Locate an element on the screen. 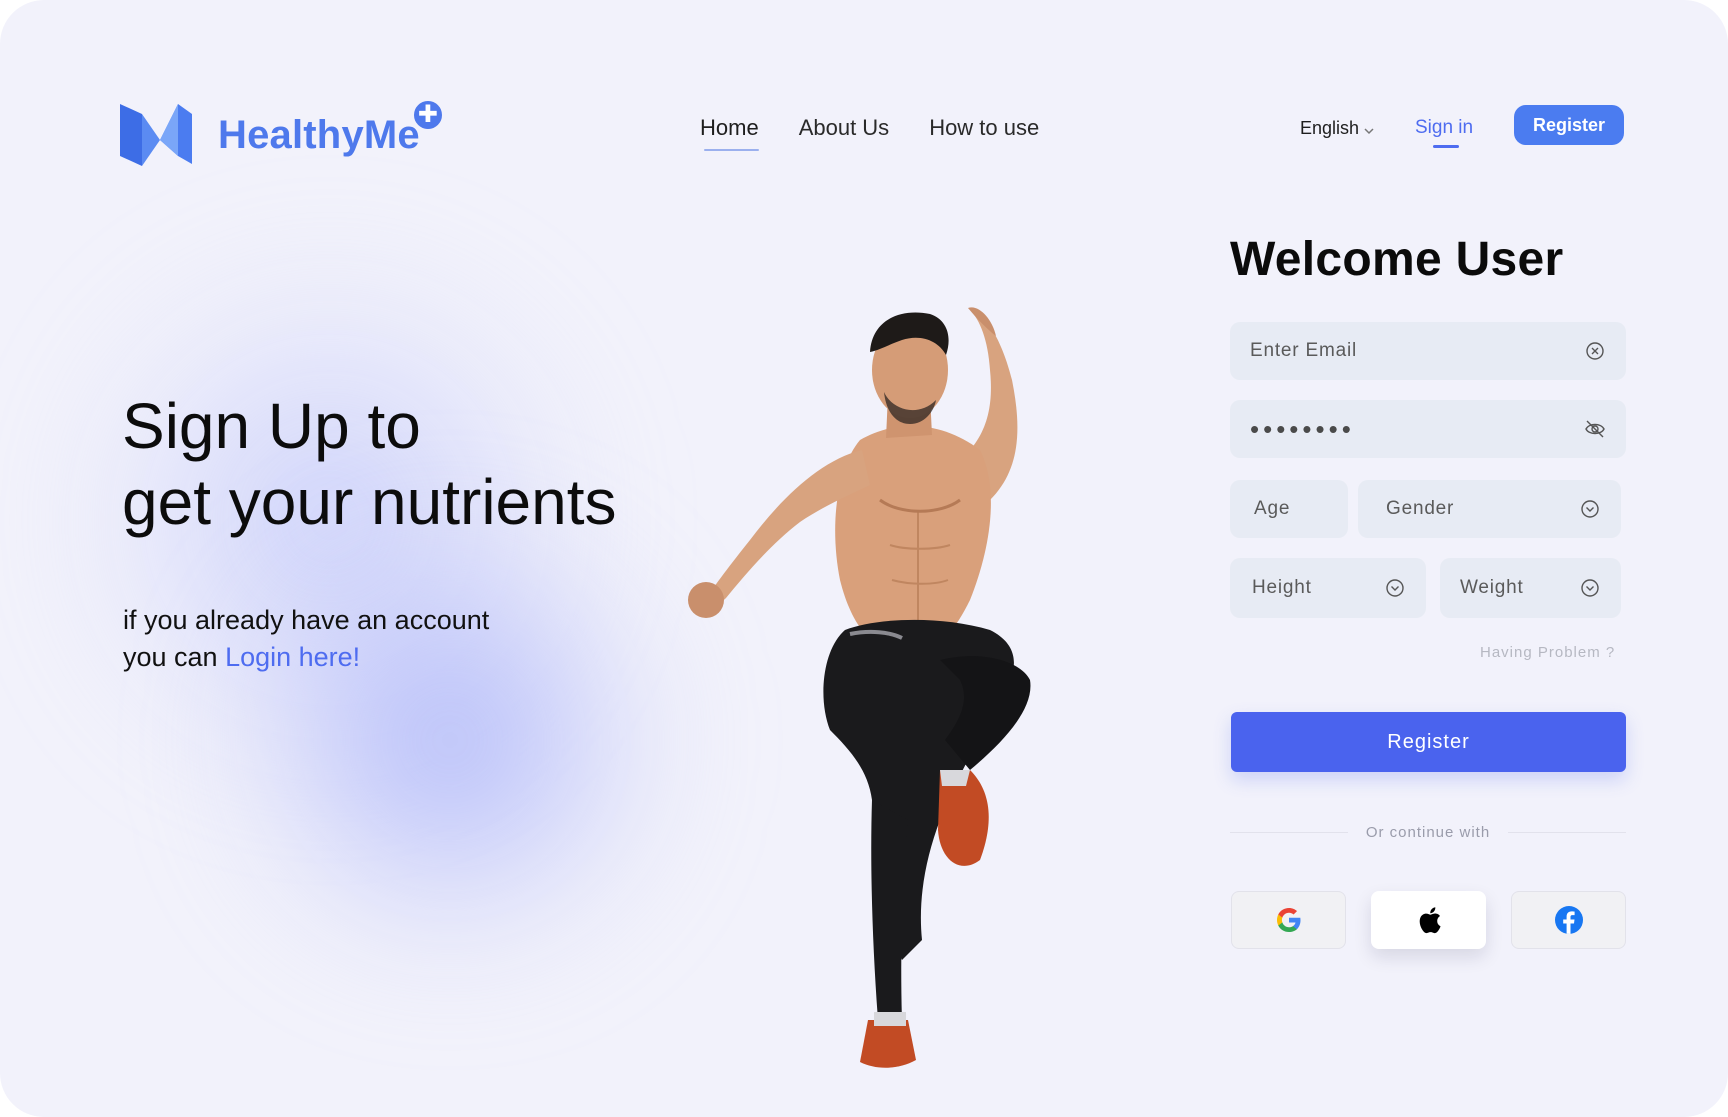  google-icon is located at coordinates (1288, 920).